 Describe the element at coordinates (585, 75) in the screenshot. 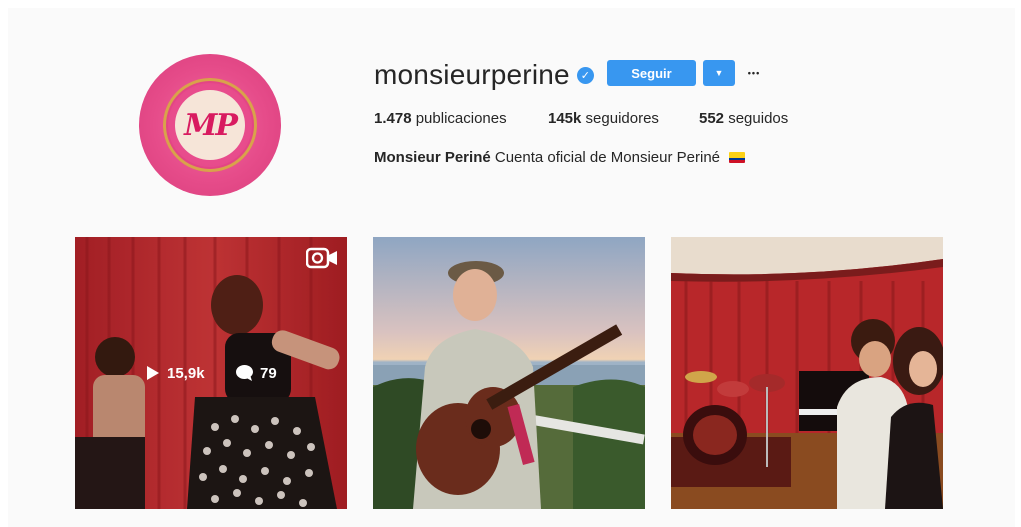

I see `verified-badge-icon: ✓` at that location.